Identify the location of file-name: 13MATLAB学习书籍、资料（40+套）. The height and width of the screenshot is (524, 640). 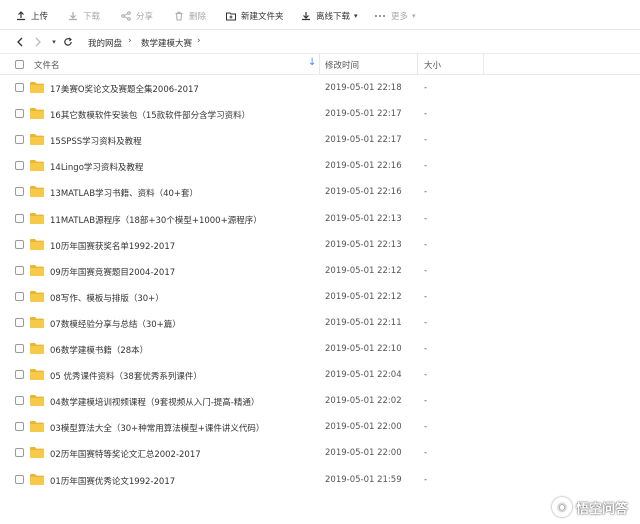
(124, 193).